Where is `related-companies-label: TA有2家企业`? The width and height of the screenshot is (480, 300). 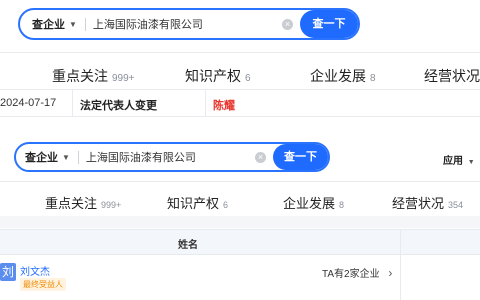
related-companies-label: TA有2家企业 is located at coordinates (351, 274).